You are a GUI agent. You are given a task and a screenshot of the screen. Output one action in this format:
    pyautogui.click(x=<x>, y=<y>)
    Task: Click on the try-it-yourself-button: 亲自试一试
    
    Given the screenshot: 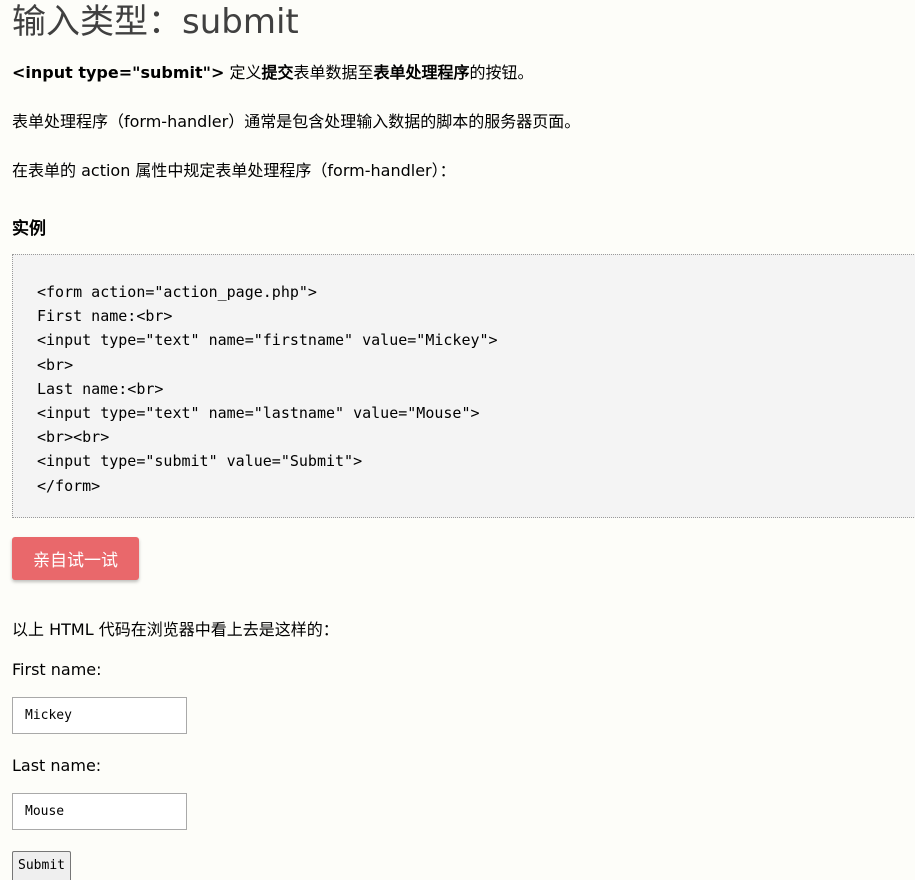 What is the action you would take?
    pyautogui.click(x=75, y=558)
    